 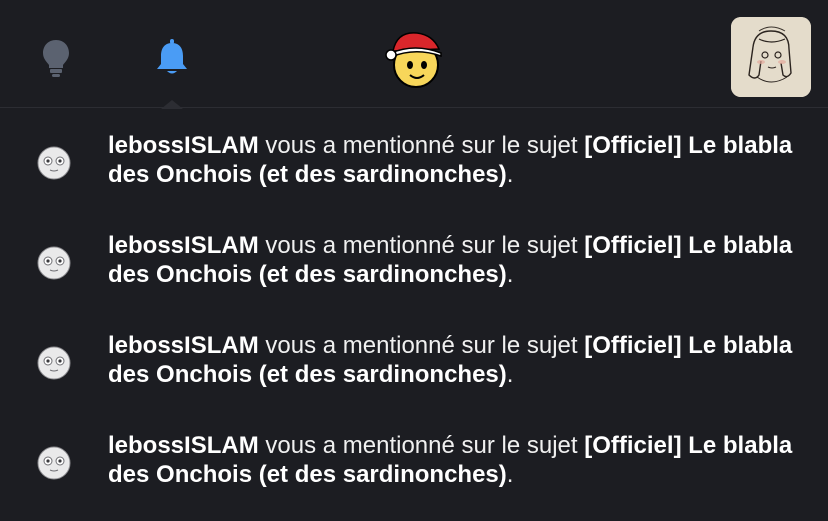 I want to click on home-mascot-button, so click(x=414, y=58).